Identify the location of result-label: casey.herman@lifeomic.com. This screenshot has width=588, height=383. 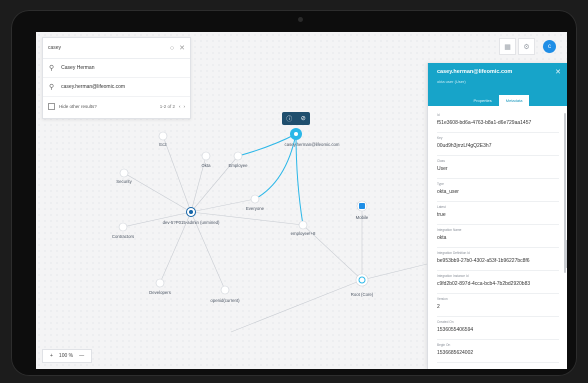
(93, 87).